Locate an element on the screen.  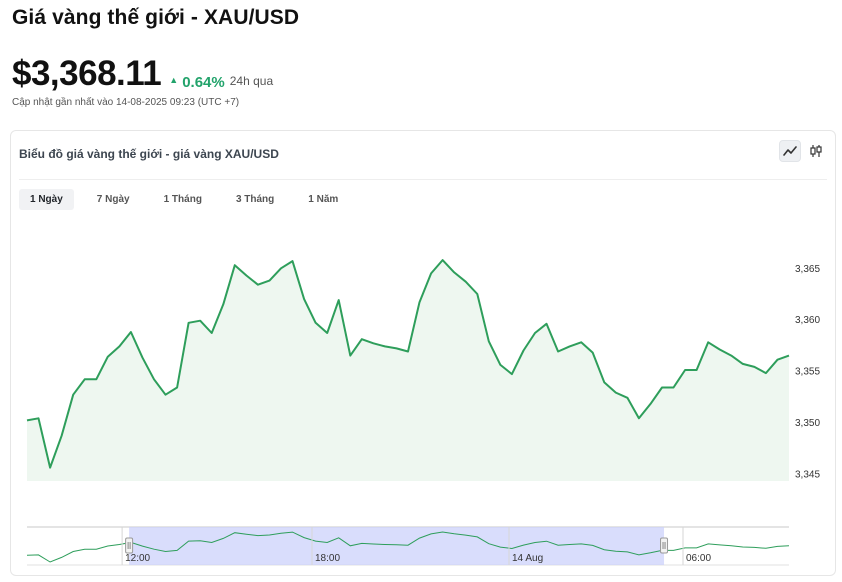
navigator-time-label: 14 Aug is located at coordinates (527, 558).